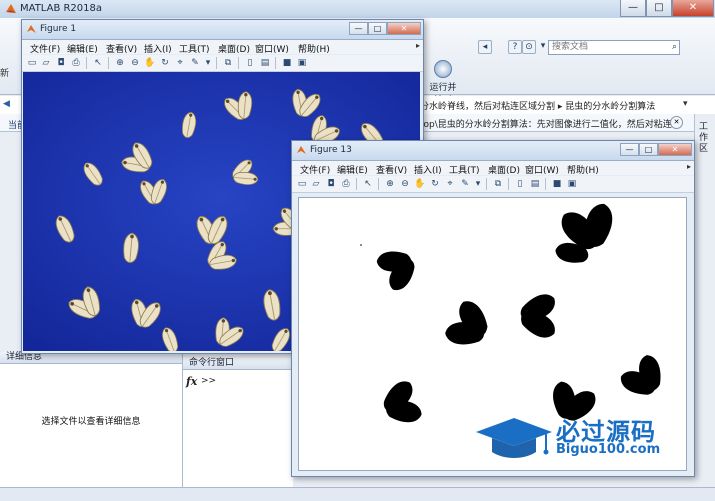 This screenshot has height=501, width=715. I want to click on community-icon: ⊙, so click(529, 47).